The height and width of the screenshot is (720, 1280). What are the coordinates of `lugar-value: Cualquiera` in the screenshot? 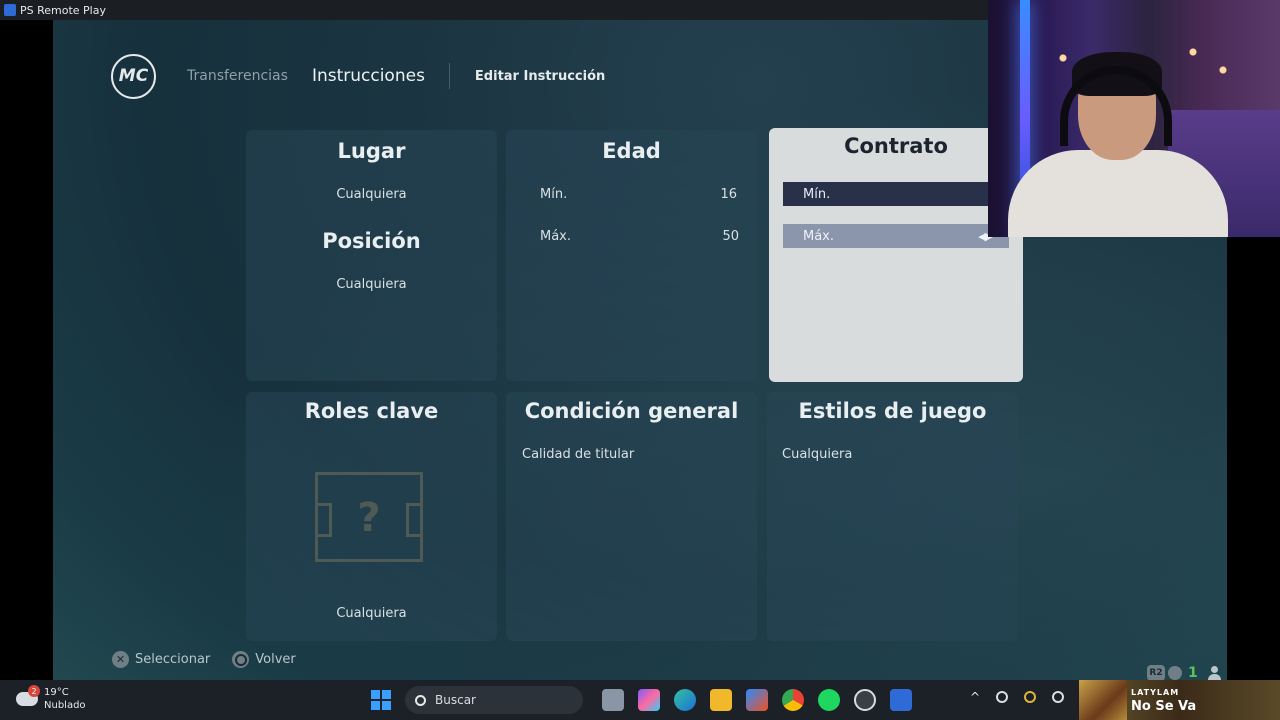 It's located at (371, 194).